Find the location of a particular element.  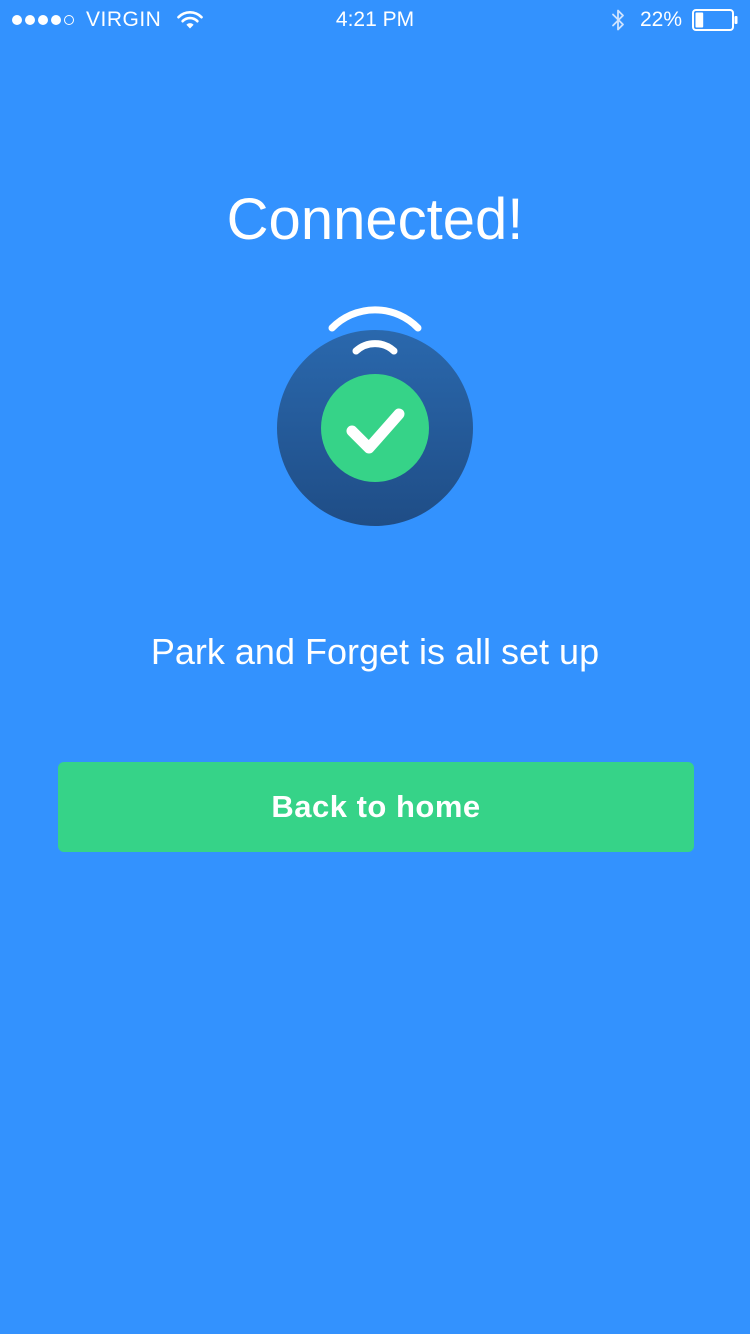

bluetooth-icon is located at coordinates (618, 20).